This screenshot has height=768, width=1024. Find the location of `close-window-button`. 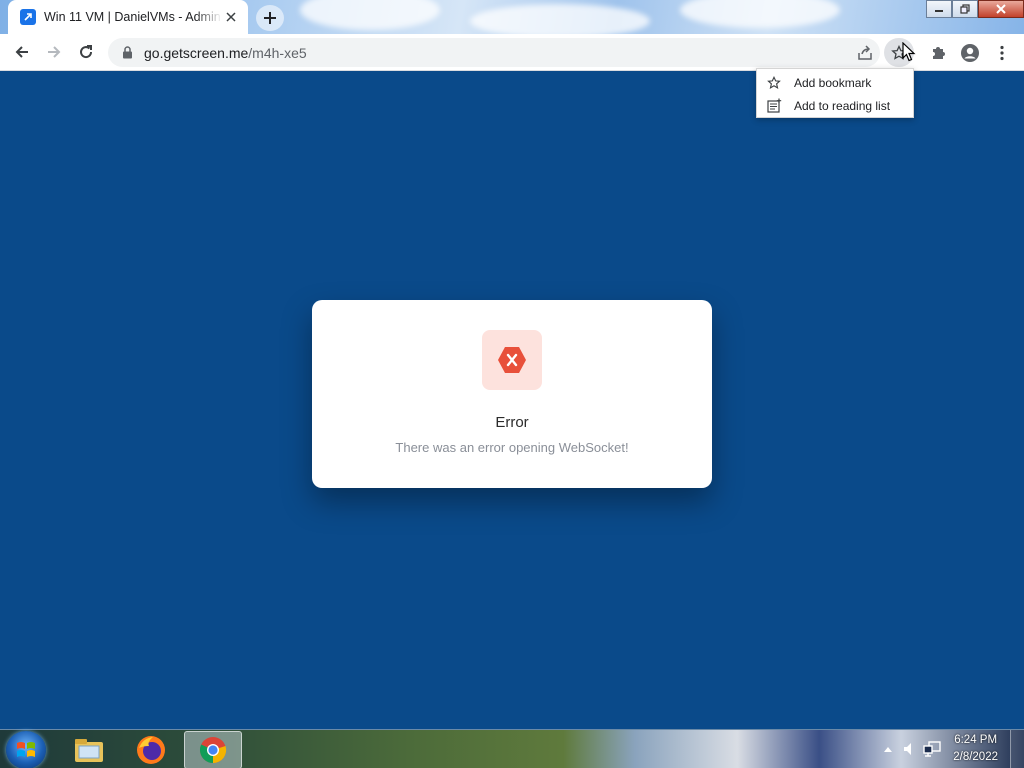

close-window-button is located at coordinates (1001, 9).